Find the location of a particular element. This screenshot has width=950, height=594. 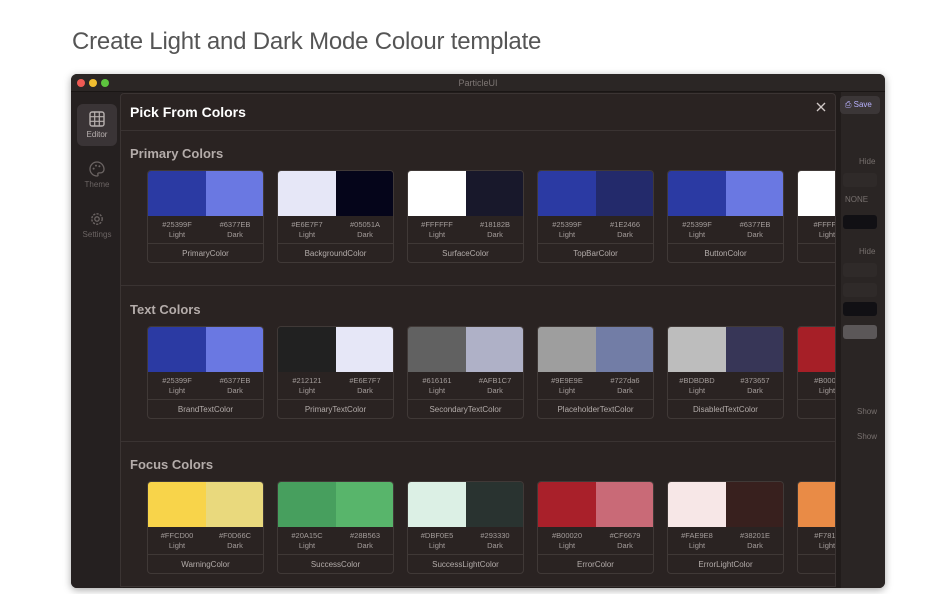

color-card: #F7812Light H is located at coordinates (816, 527).